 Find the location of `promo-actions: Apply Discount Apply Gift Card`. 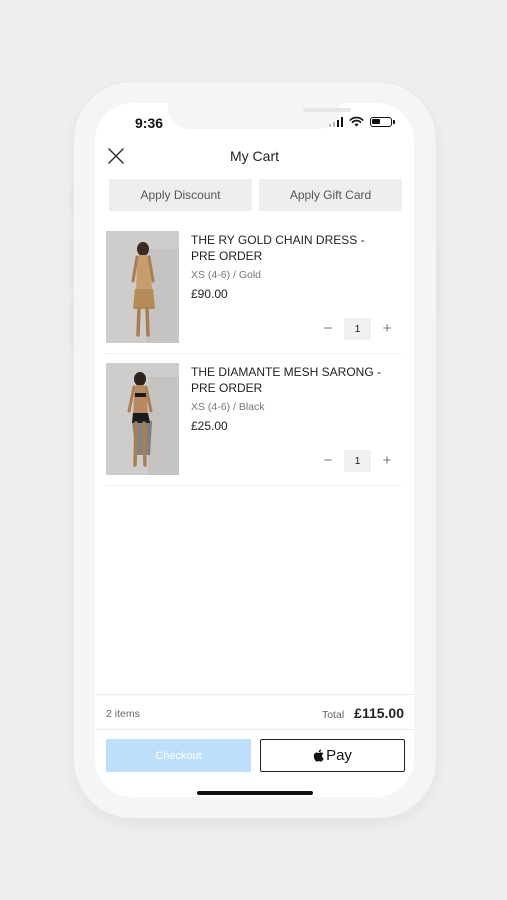

promo-actions: Apply Discount Apply Gift Card is located at coordinates (255, 195).